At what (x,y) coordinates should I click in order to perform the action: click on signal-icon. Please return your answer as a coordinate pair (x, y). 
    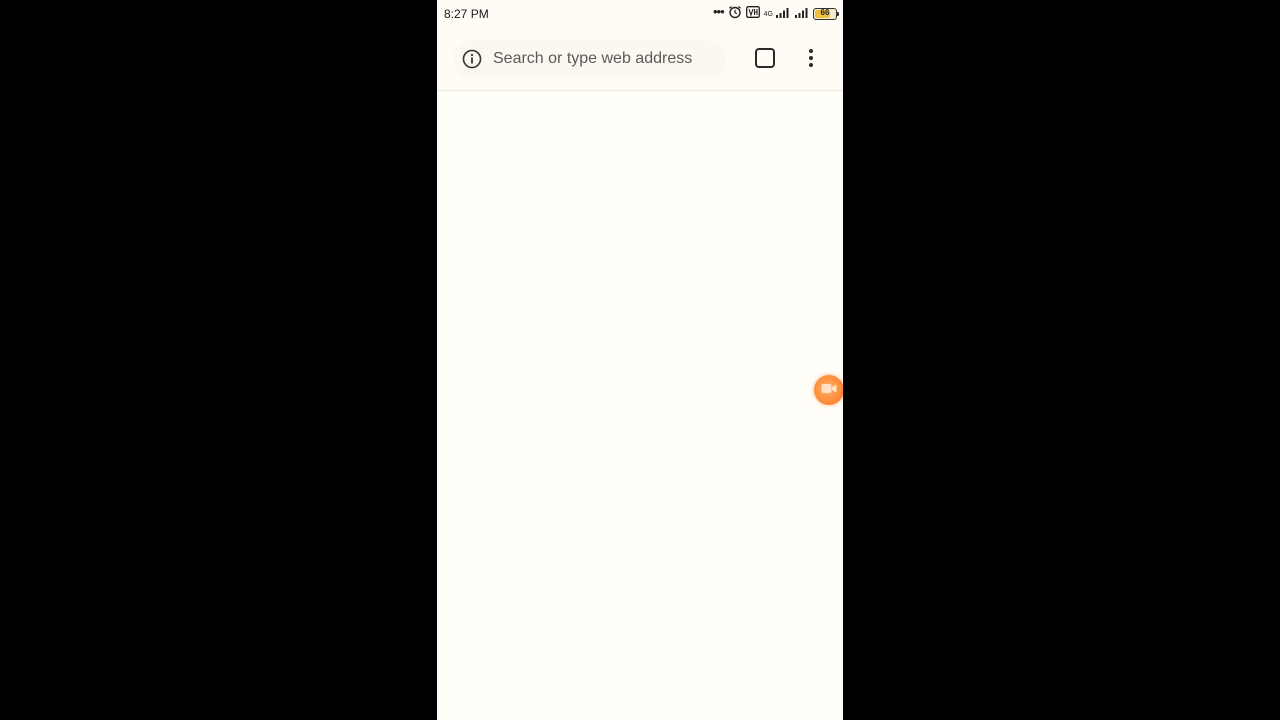
    Looking at the image, I should click on (801, 14).